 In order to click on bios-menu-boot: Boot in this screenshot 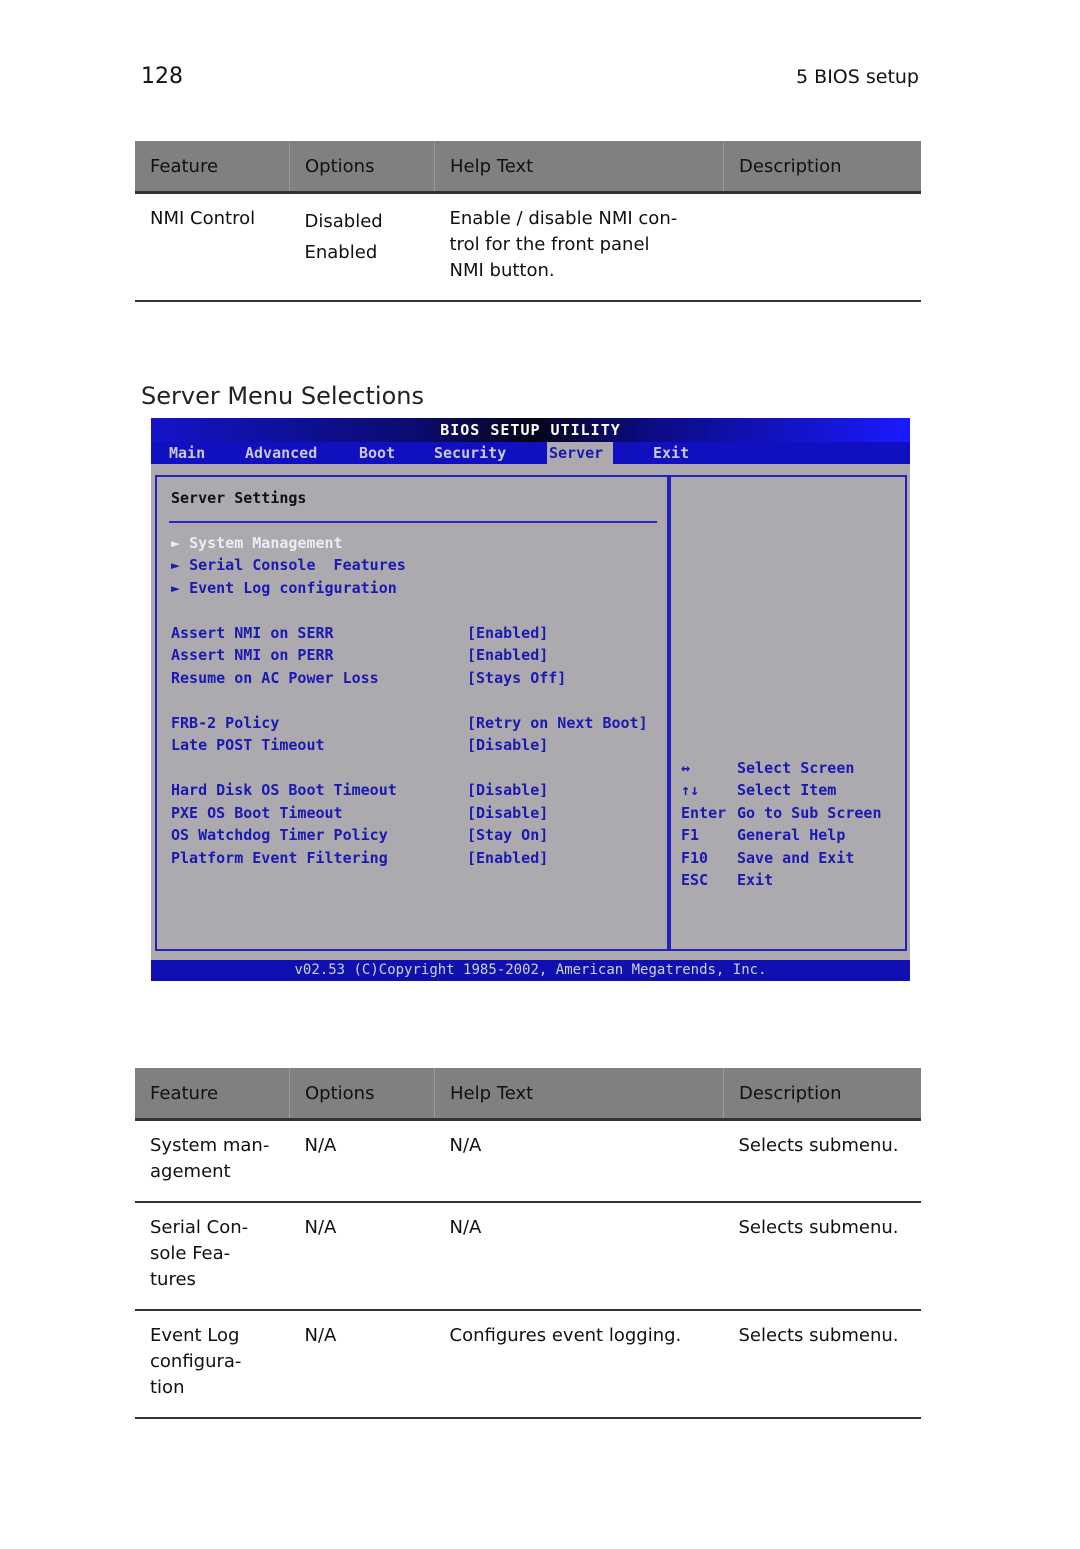, I will do `click(377, 453)`.